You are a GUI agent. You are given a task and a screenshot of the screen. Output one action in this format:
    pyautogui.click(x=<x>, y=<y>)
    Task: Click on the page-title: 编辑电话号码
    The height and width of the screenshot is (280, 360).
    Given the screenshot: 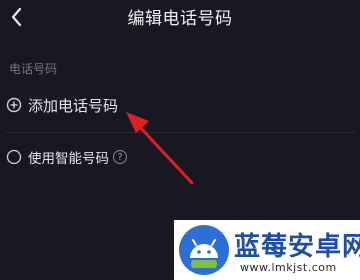 What is the action you would take?
    pyautogui.click(x=180, y=19)
    